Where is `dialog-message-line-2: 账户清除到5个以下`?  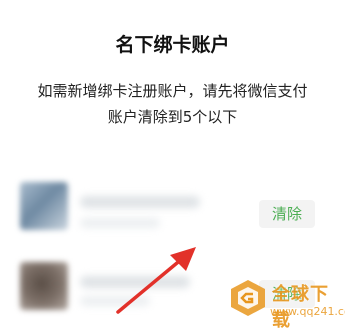 dialog-message-line-2: 账户清除到5个以下 is located at coordinates (172, 117).